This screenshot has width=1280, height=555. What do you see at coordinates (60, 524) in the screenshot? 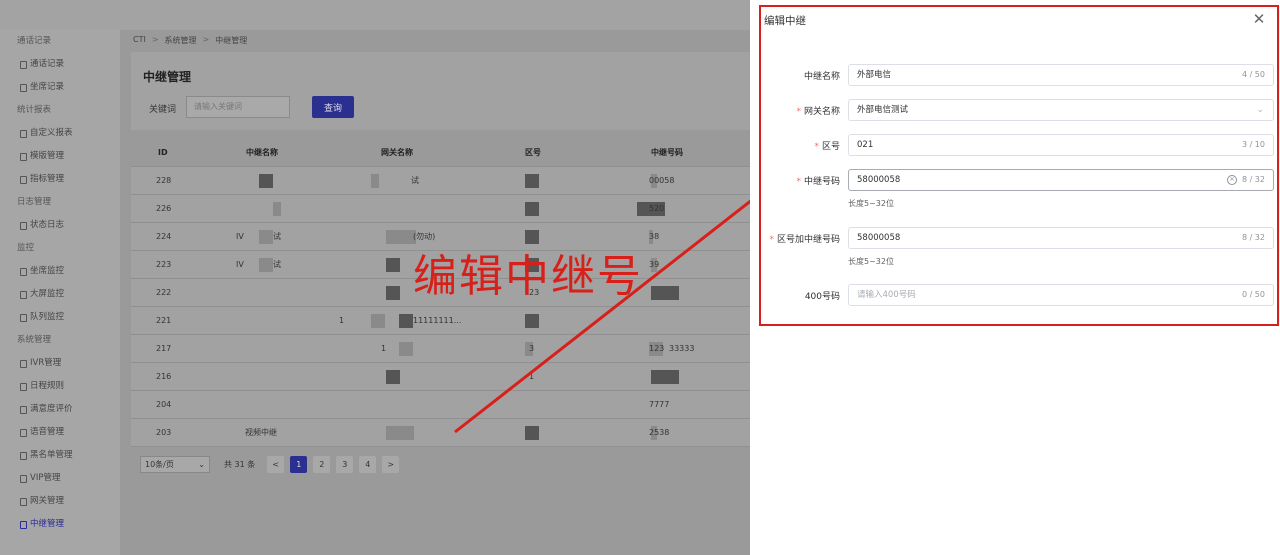
I see `sidebar-item: 中继管理` at bounding box center [60, 524].